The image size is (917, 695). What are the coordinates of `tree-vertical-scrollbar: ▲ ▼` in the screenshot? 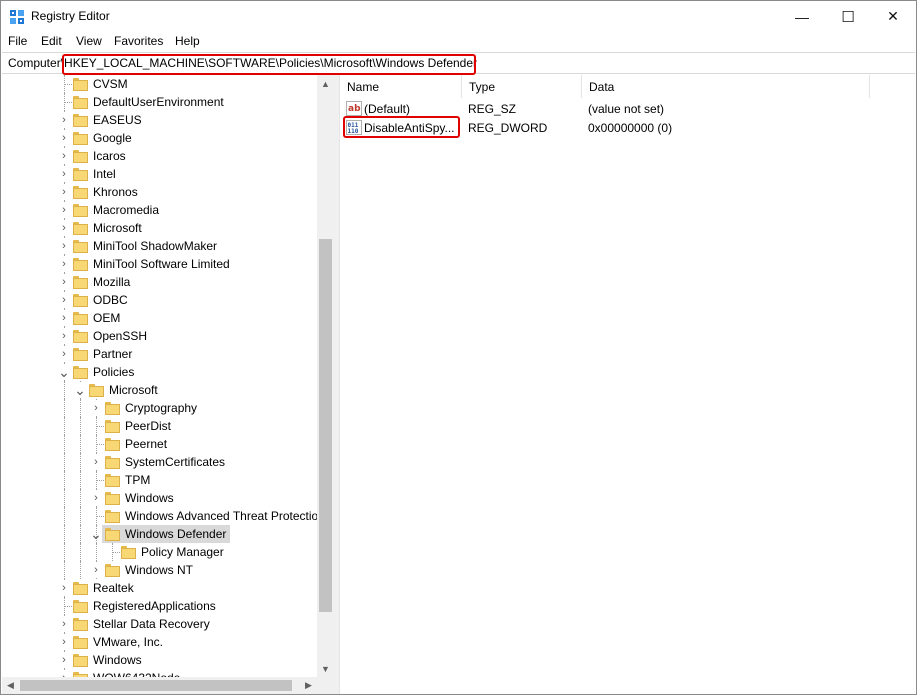 It's located at (325, 376).